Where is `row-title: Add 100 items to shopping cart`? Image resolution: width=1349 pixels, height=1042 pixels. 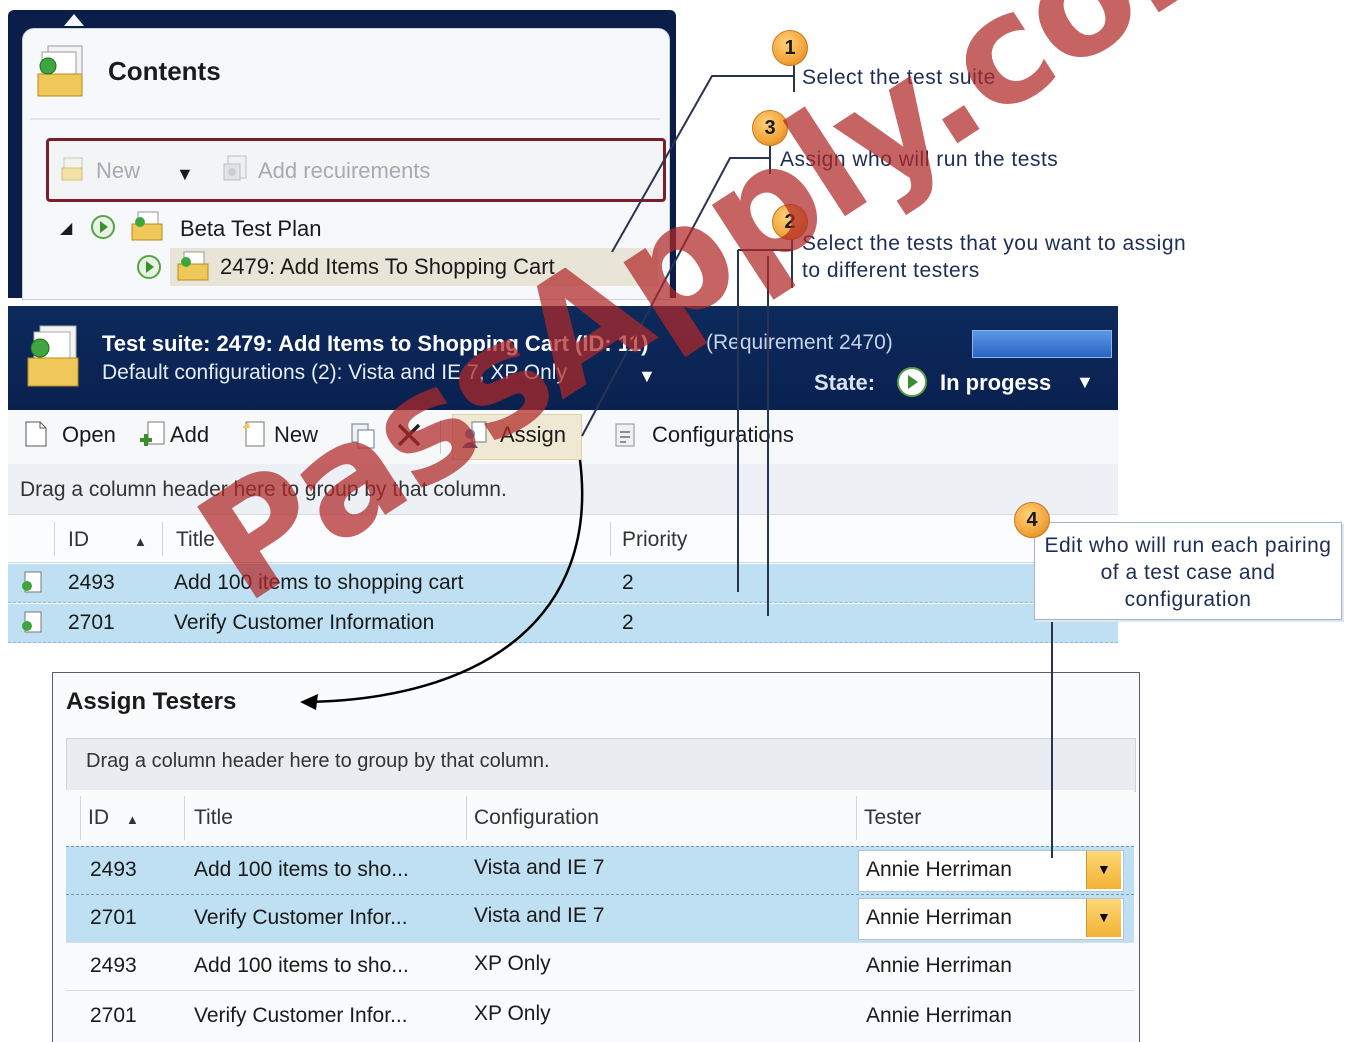
row-title: Add 100 items to shopping cart is located at coordinates (319, 582).